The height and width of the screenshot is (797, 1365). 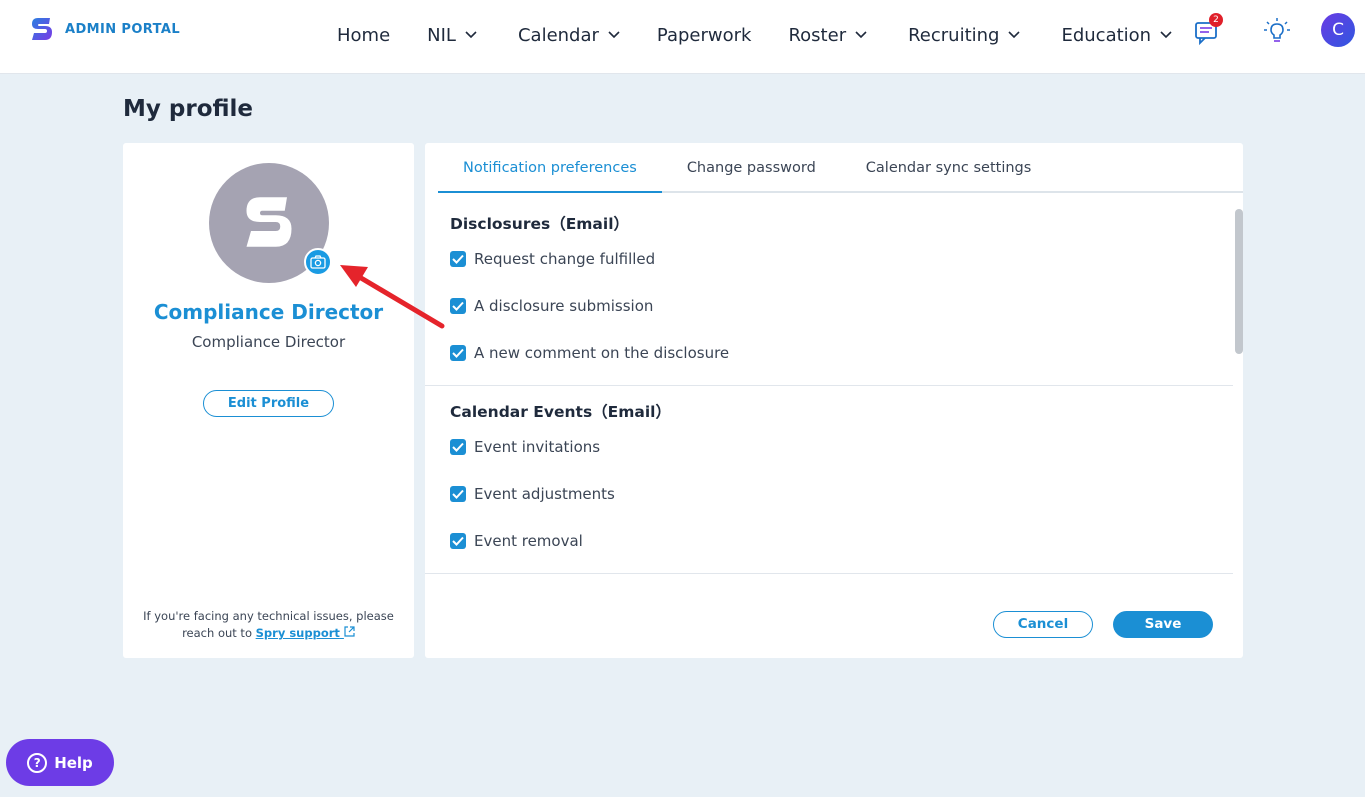 I want to click on spry-support-label: Spry support, so click(x=297, y=633).